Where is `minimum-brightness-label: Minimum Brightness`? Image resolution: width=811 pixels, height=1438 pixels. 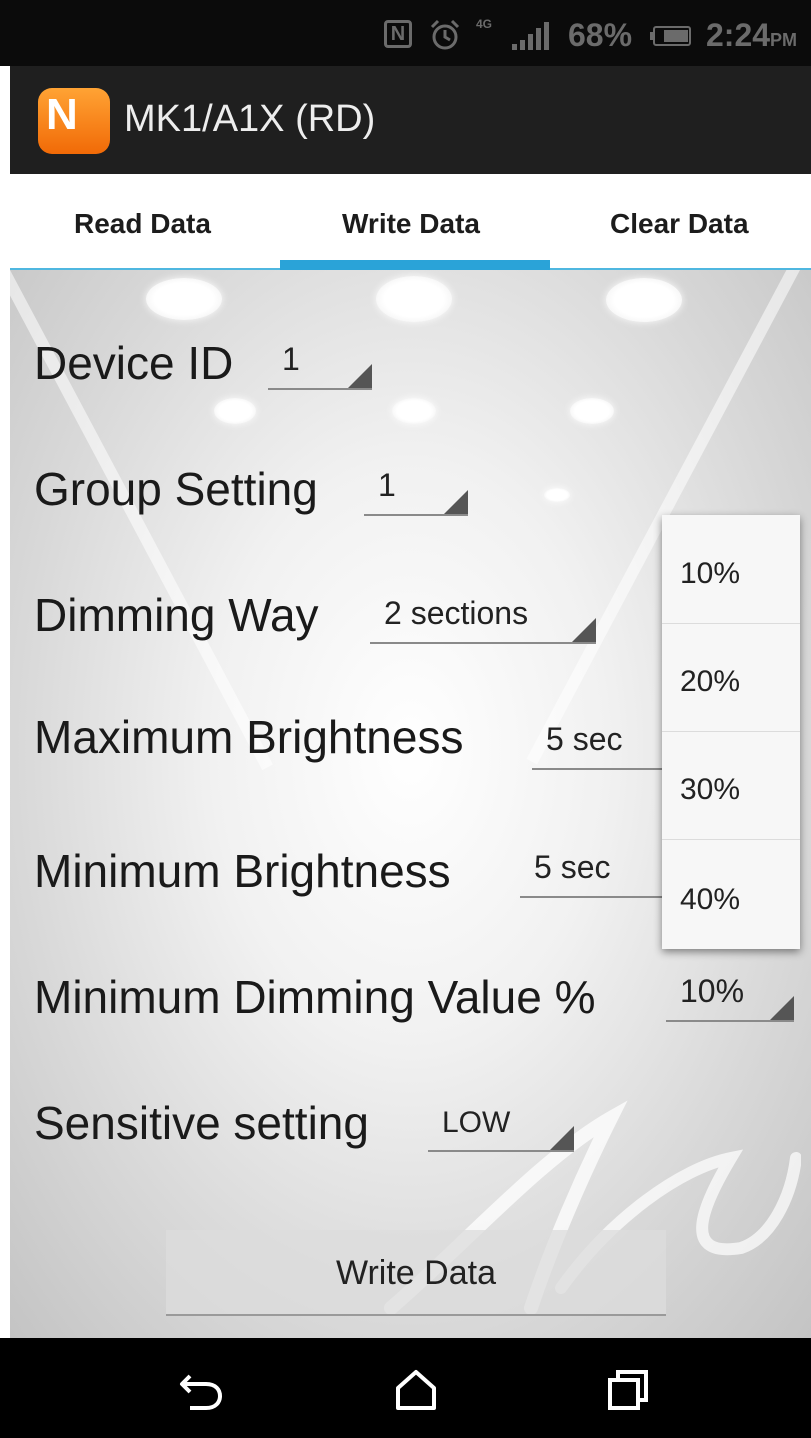 minimum-brightness-label: Minimum Brightness is located at coordinates (242, 871).